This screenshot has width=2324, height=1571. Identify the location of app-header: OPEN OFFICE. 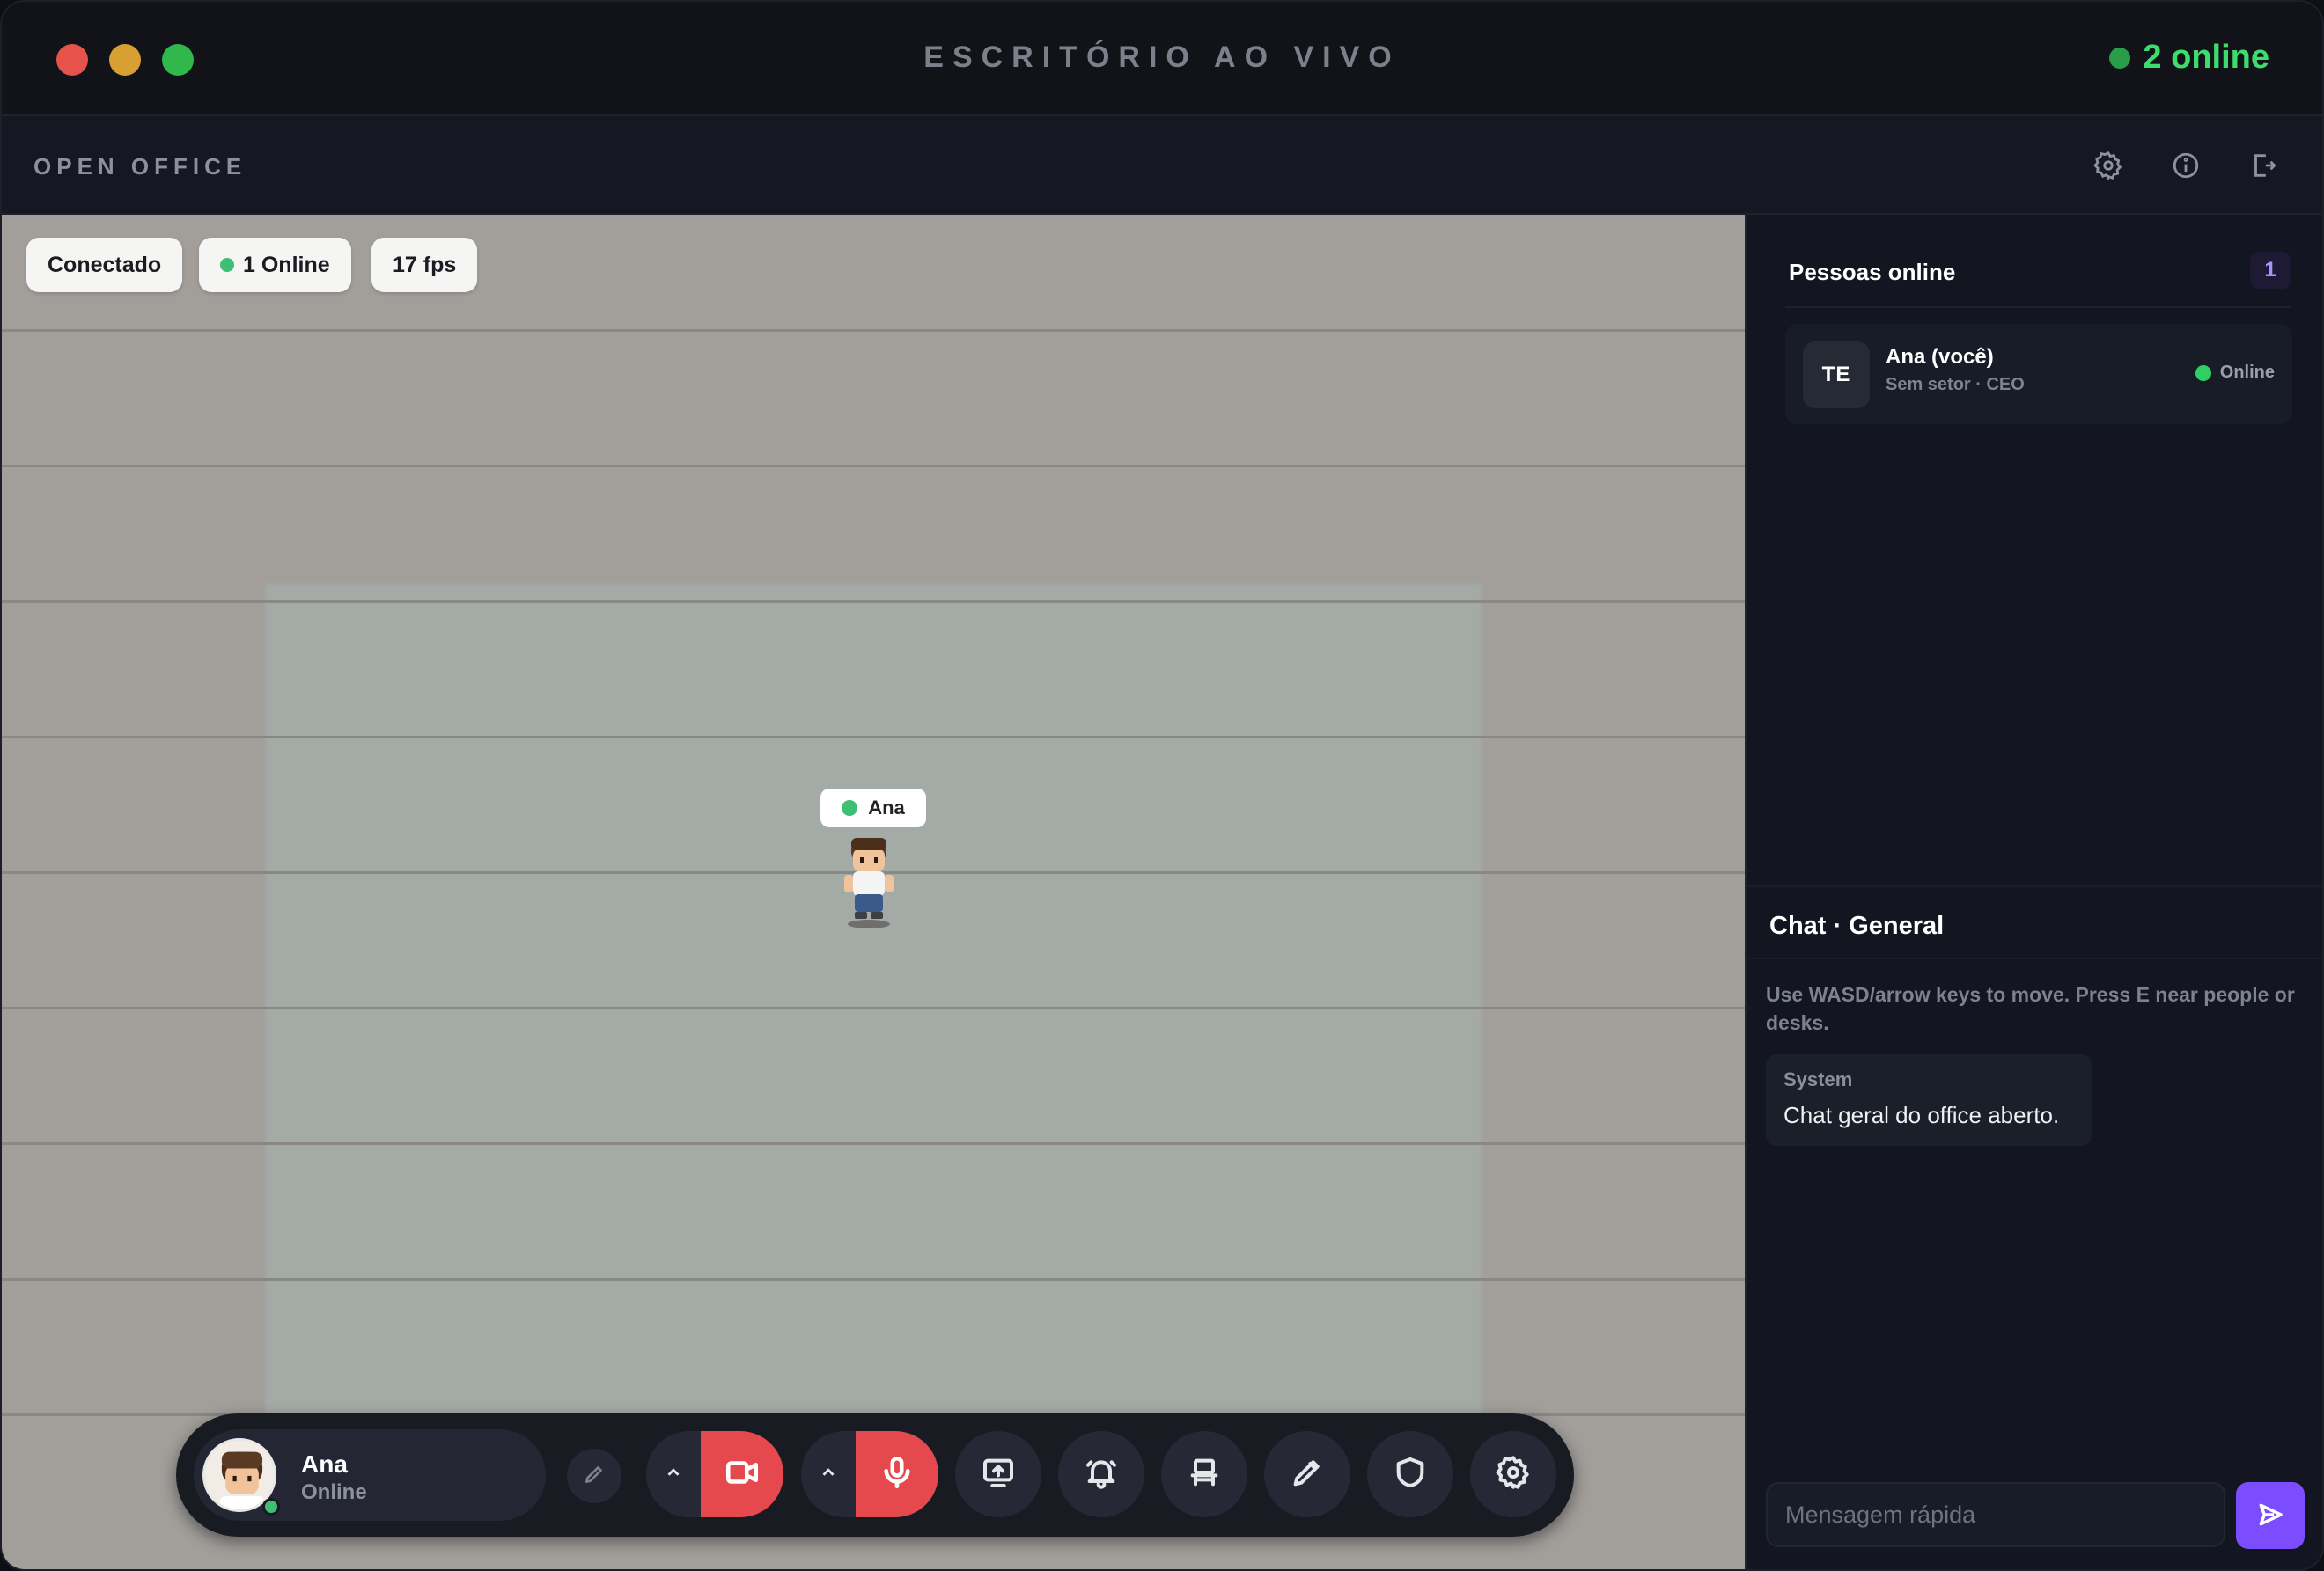
(1162, 165).